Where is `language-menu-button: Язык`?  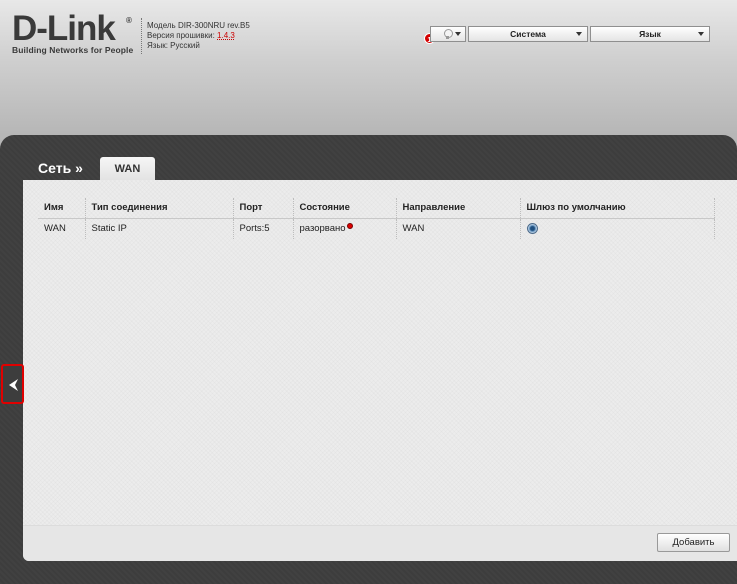 language-menu-button: Язык is located at coordinates (650, 34).